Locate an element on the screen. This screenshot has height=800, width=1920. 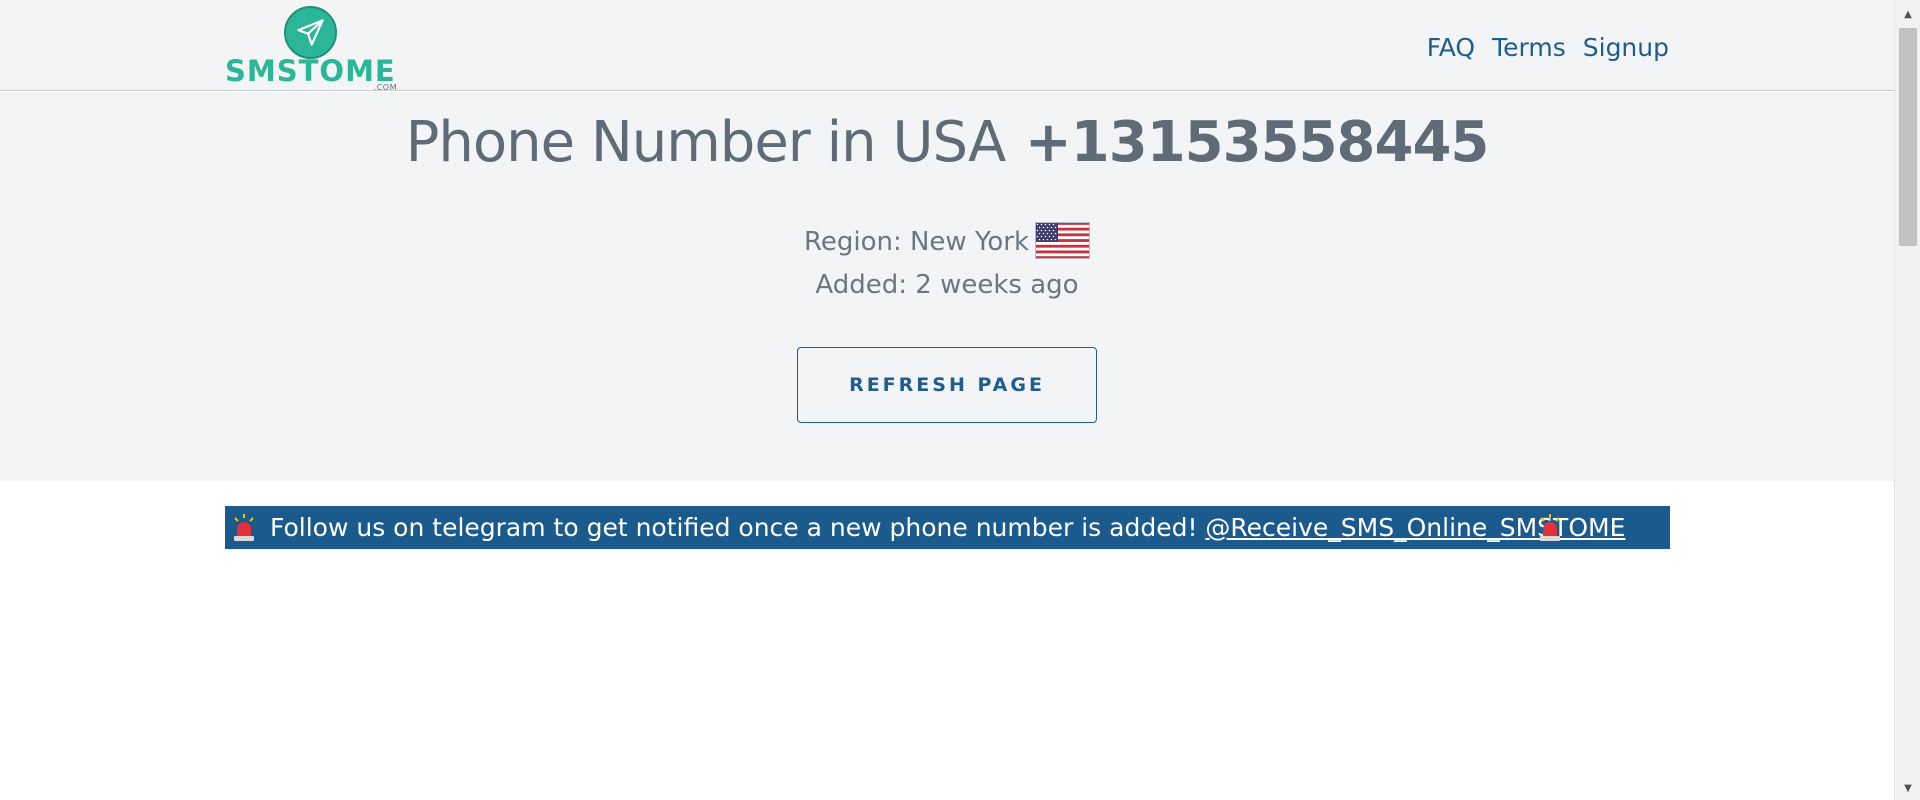
telegram-link: @Receive_SMS_Online_SMSTOME is located at coordinates (1415, 527).